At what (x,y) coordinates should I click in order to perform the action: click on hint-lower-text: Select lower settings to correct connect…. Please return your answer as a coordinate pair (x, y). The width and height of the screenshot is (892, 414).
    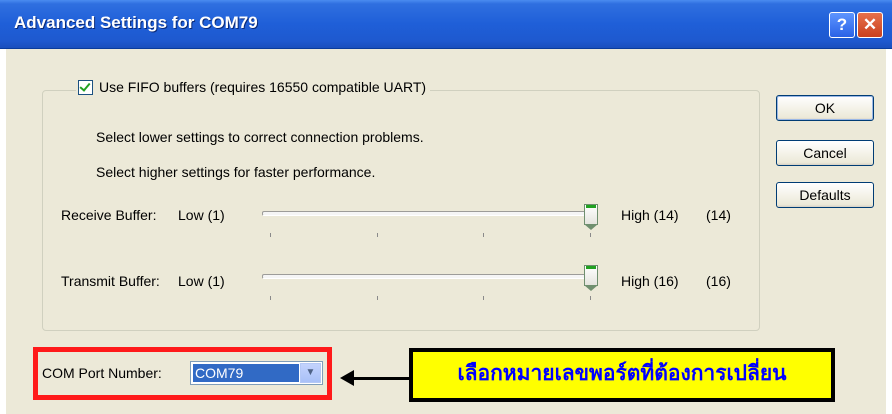
    Looking at the image, I should click on (260, 137).